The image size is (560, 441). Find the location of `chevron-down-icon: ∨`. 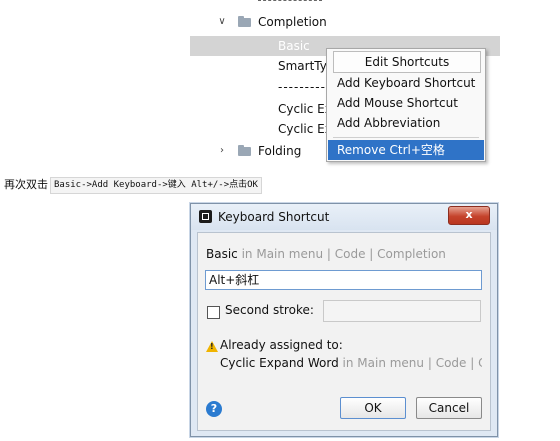

chevron-down-icon: ∨ is located at coordinates (222, 22).